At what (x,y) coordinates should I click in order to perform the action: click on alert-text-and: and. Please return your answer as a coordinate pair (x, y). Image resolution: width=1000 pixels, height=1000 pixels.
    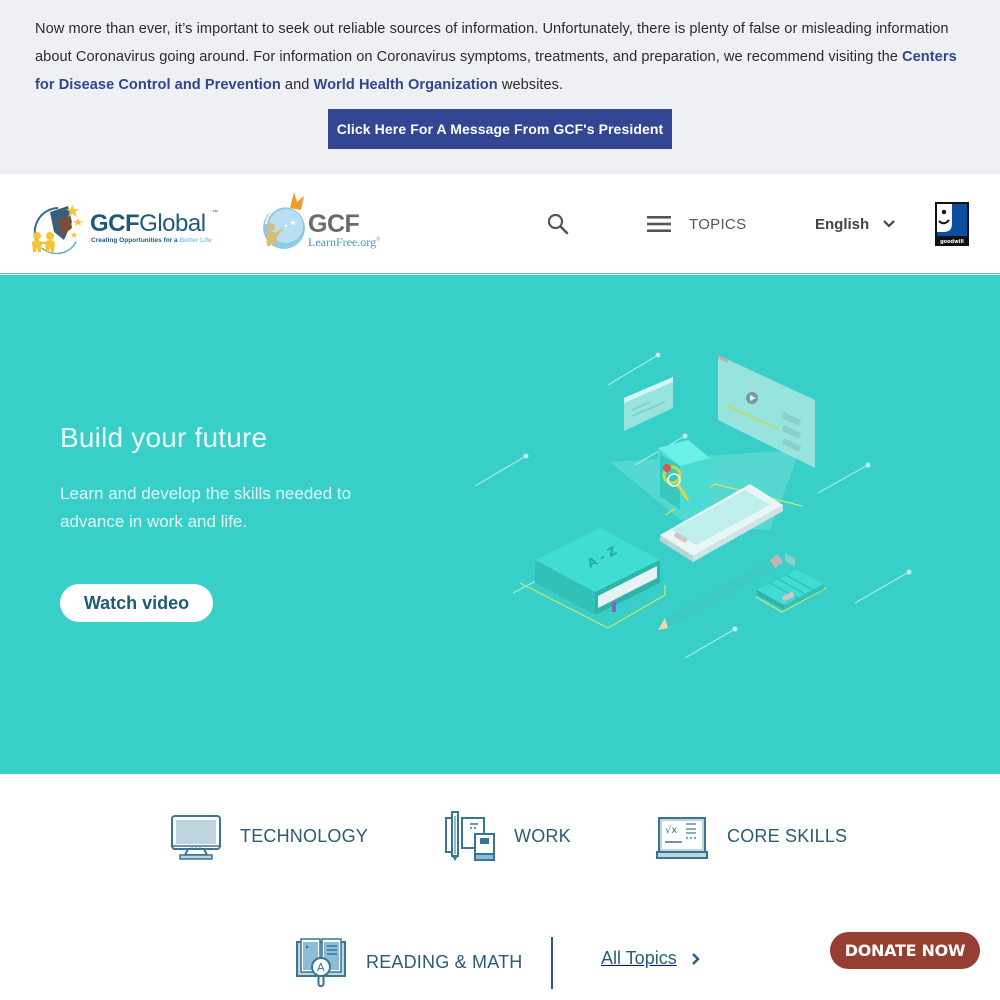
    Looking at the image, I should click on (297, 85).